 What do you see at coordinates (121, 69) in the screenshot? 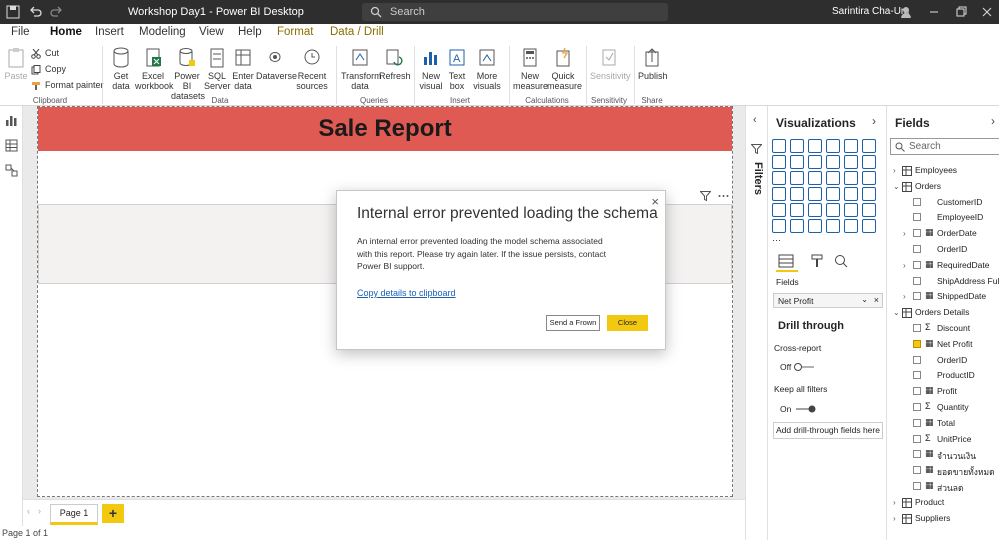
I see `get-data-button: Get data` at bounding box center [121, 69].